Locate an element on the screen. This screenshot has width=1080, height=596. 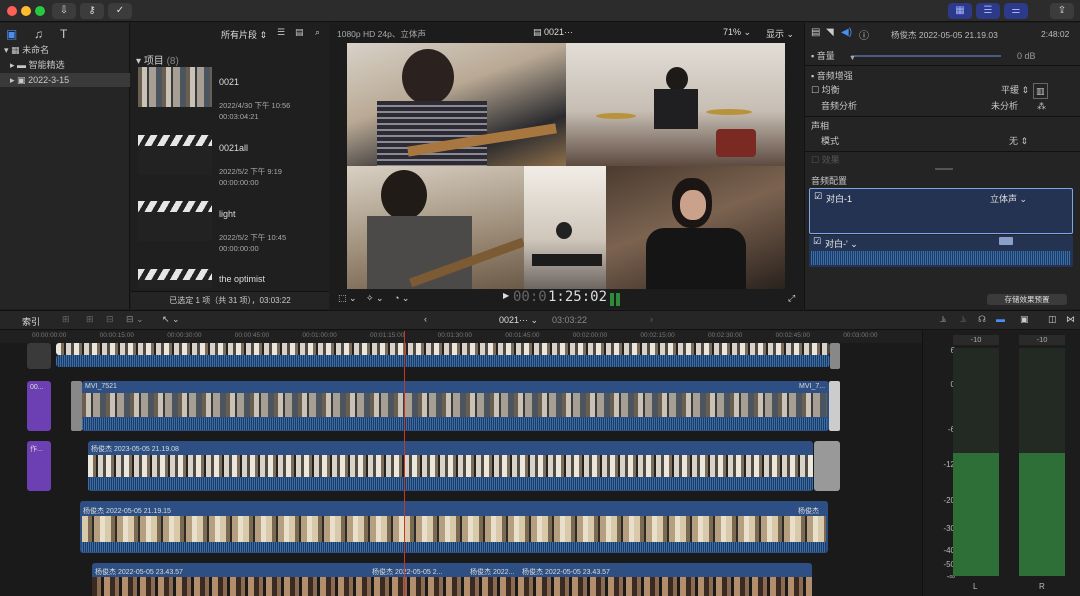
transform-tool-menu: ⬚ ⌄ is located at coordinates (347, 298).